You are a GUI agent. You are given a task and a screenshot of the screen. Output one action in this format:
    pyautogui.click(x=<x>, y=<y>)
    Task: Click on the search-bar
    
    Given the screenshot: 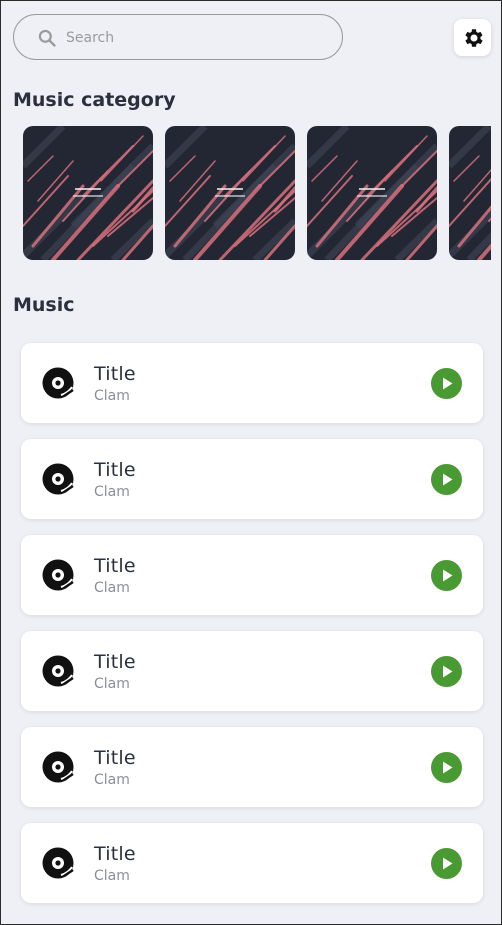 What is the action you would take?
    pyautogui.click(x=178, y=37)
    